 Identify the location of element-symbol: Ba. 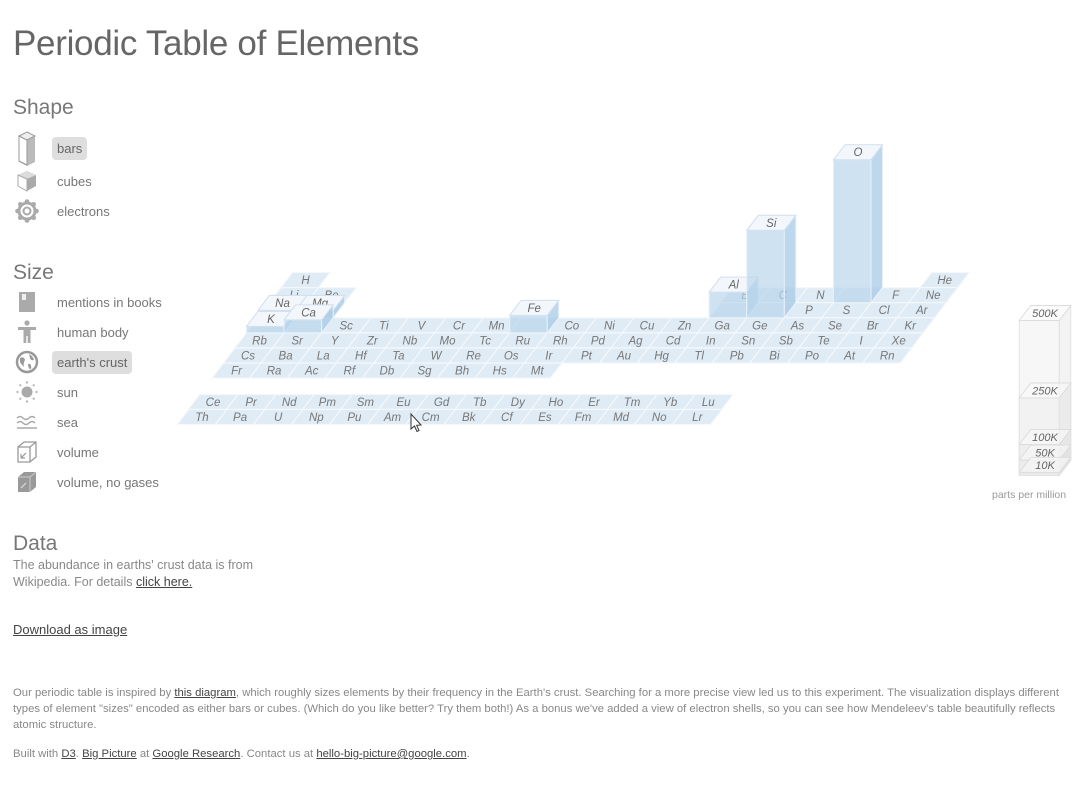
(286, 357).